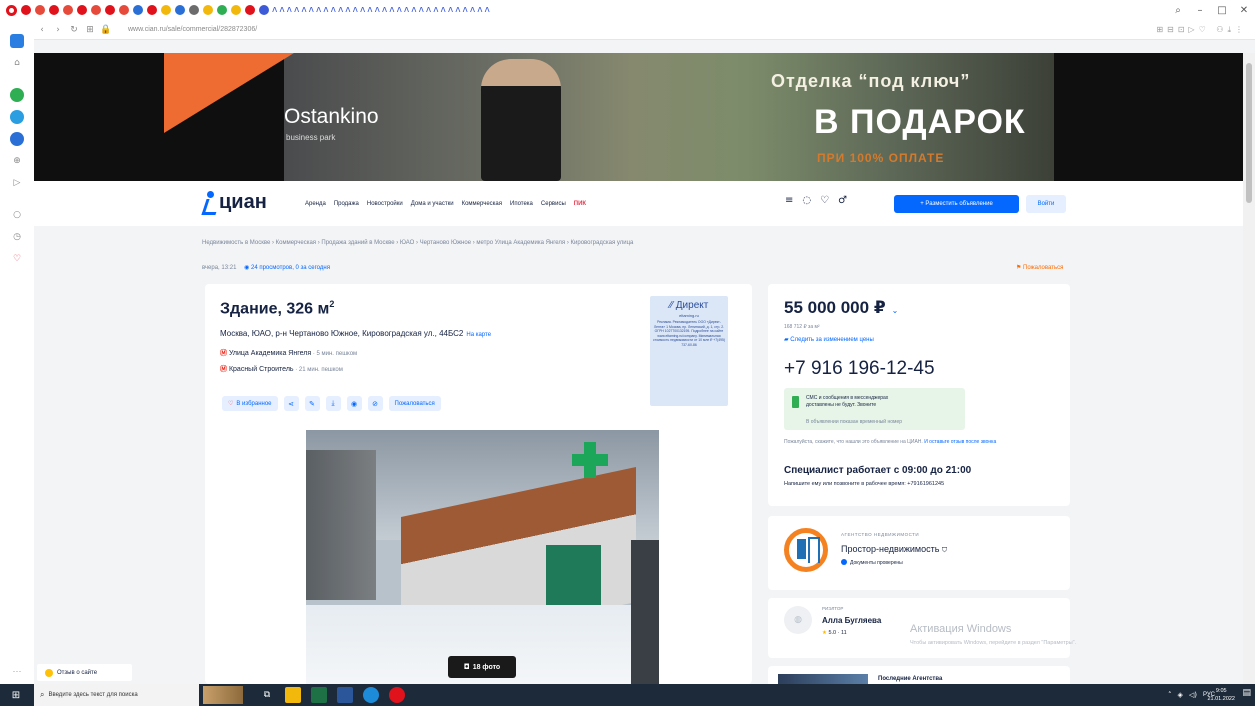  I want to click on download-icon: ⤓, so click(333, 403).